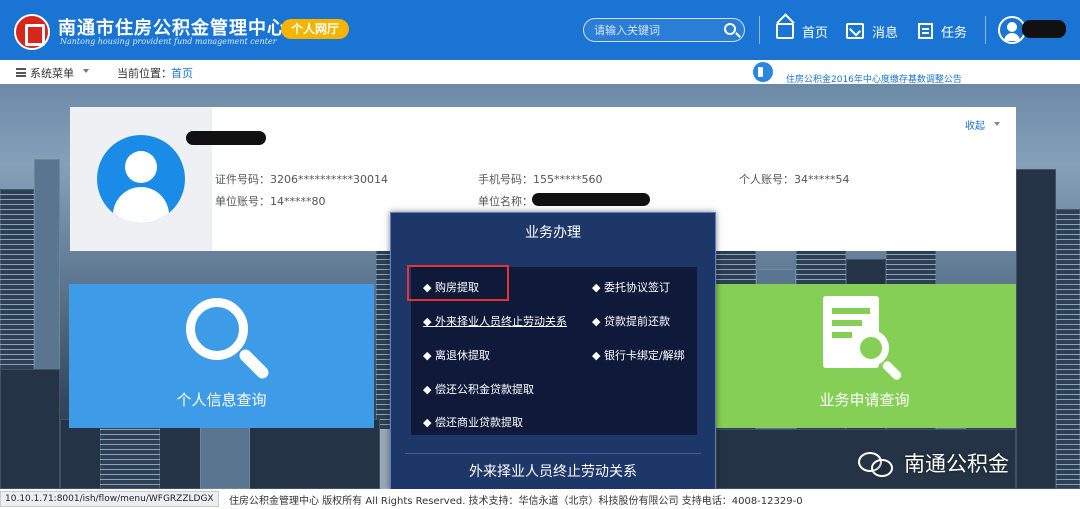 This screenshot has height=509, width=1080. I want to click on document-search-icon, so click(863, 340).